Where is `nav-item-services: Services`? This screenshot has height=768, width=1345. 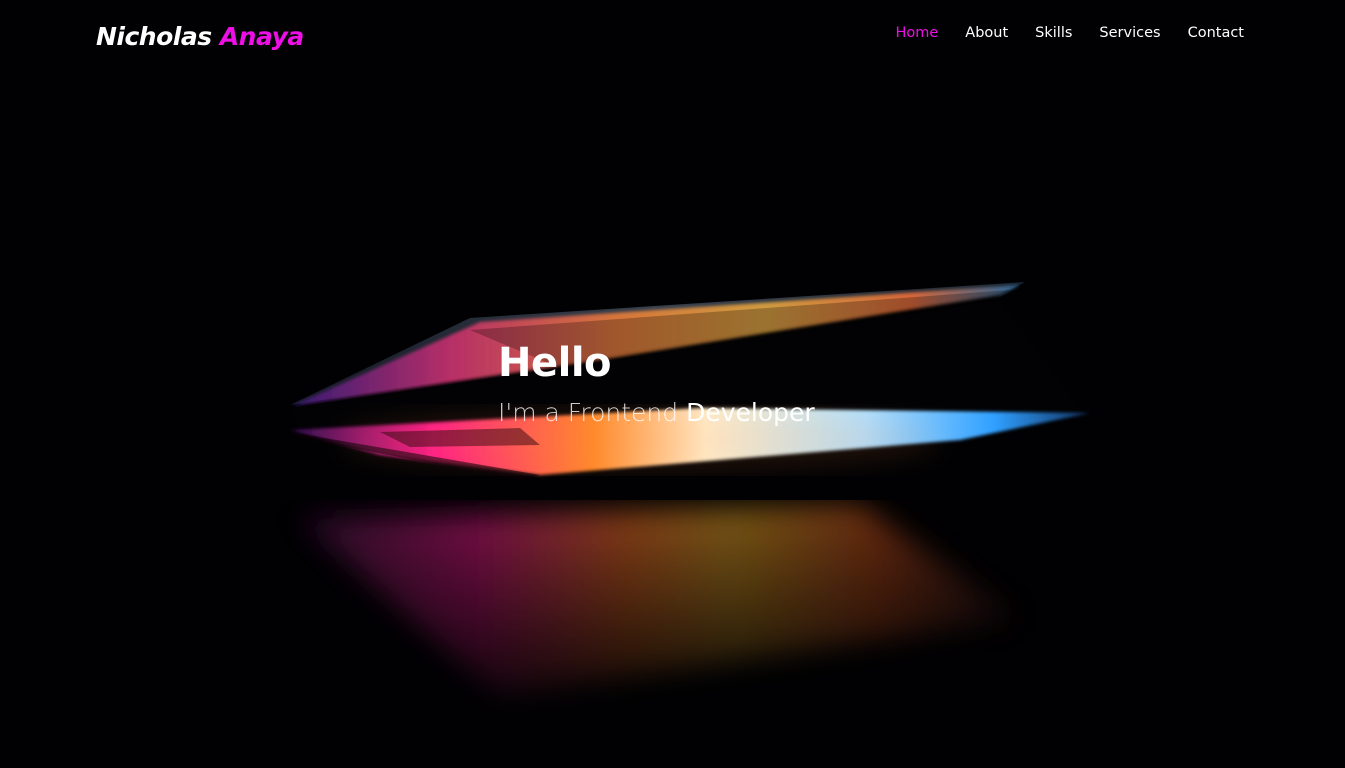 nav-item-services: Services is located at coordinates (1129, 33).